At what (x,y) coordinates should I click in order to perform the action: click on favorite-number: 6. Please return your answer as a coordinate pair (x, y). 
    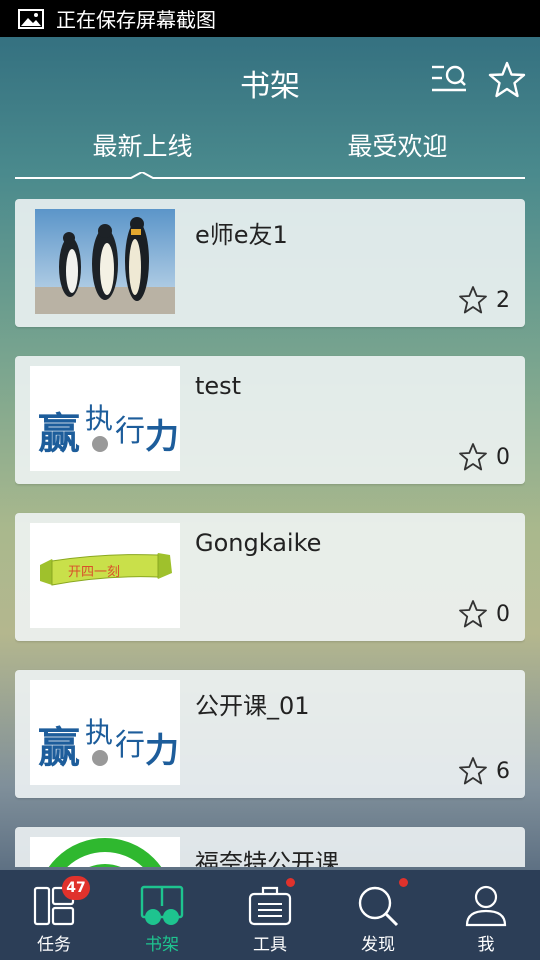
    Looking at the image, I should click on (503, 771).